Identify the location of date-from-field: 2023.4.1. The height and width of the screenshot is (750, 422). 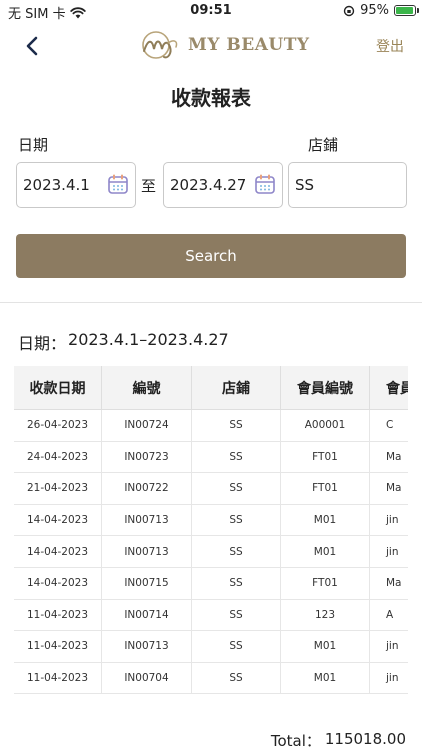
(76, 185).